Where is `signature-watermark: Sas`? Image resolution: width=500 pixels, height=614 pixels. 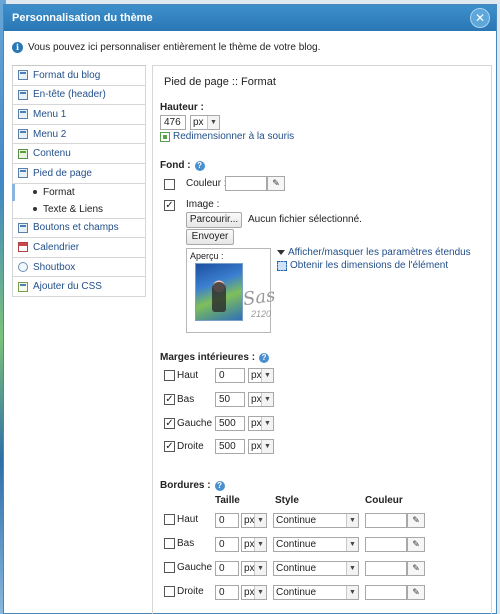 signature-watermark: Sas is located at coordinates (259, 297).